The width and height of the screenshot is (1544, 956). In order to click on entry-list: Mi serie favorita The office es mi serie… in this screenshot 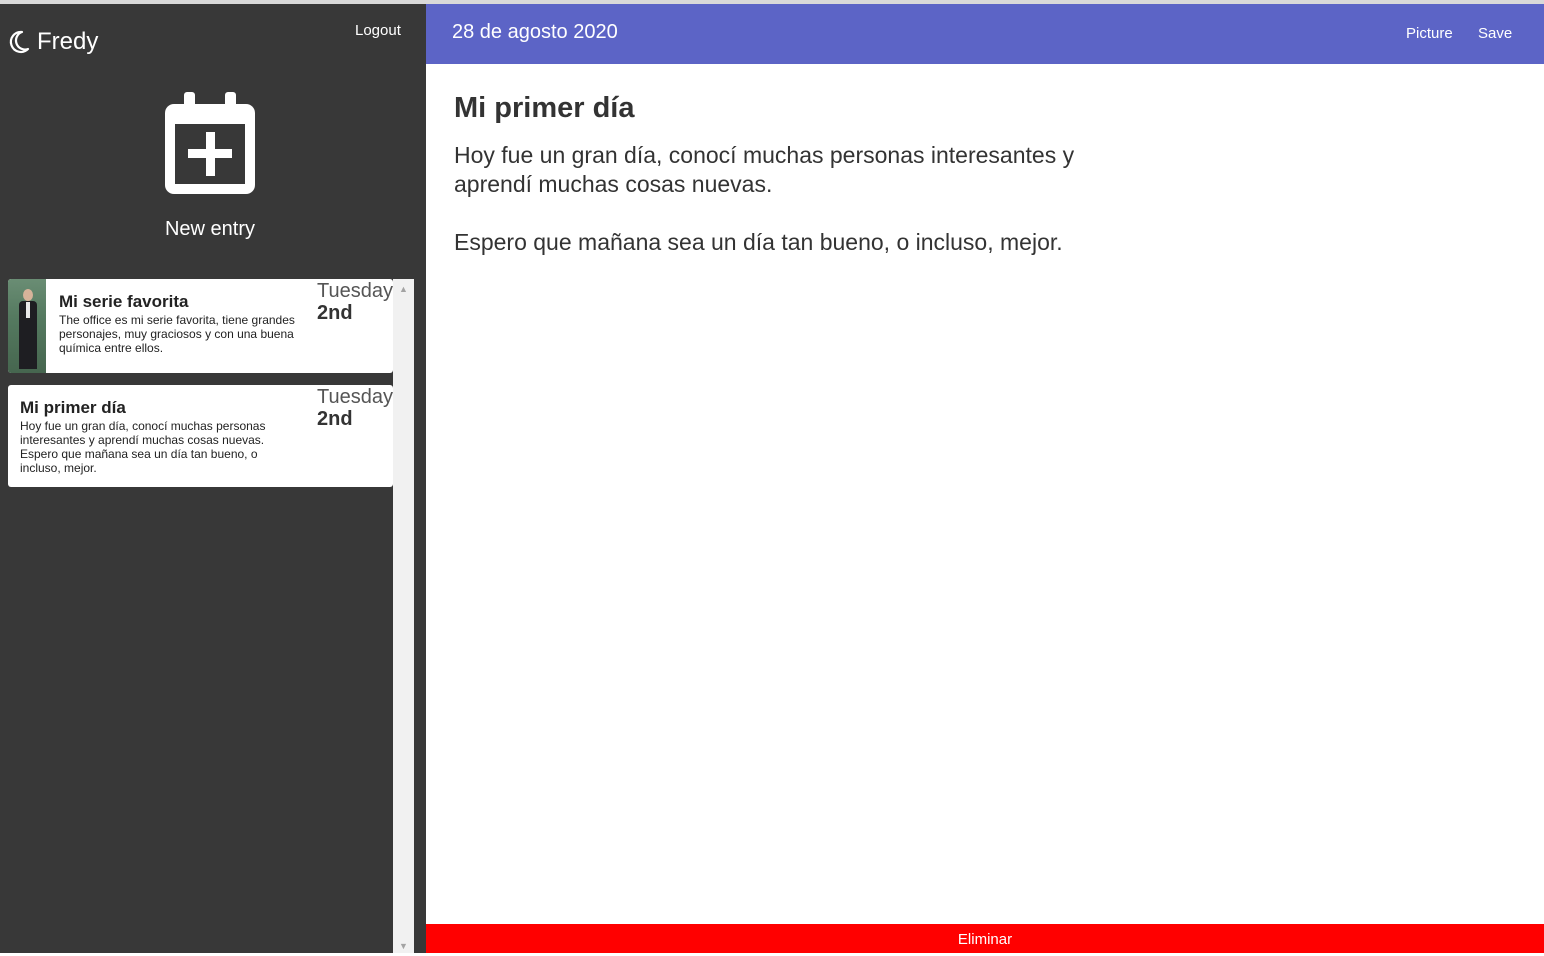, I will do `click(200, 389)`.